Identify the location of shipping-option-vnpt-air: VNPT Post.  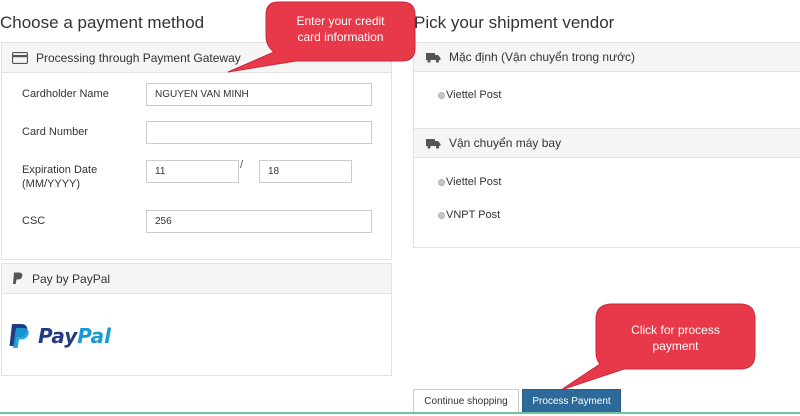
(469, 215).